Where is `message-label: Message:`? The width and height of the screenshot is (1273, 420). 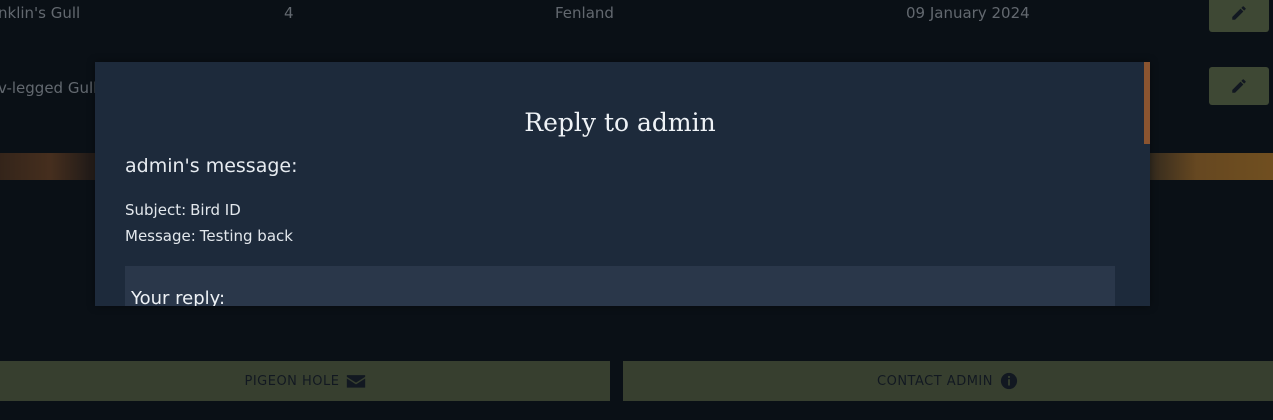 message-label: Message: is located at coordinates (160, 236).